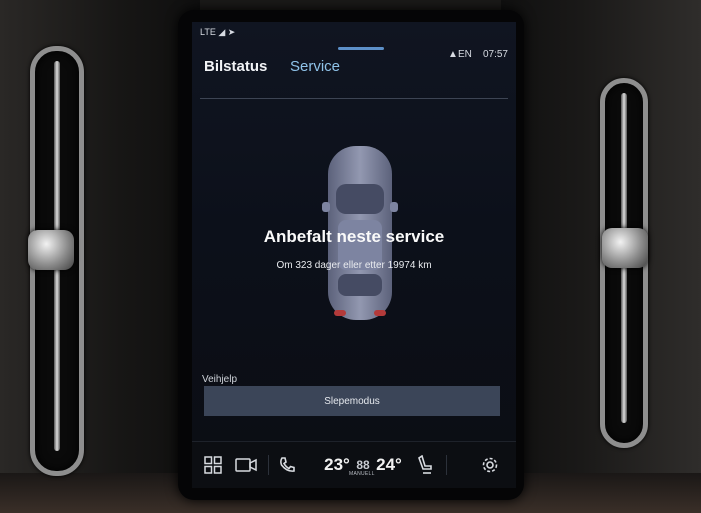 This screenshot has height=513, width=701. What do you see at coordinates (315, 66) in the screenshot?
I see `tab-service: Service` at bounding box center [315, 66].